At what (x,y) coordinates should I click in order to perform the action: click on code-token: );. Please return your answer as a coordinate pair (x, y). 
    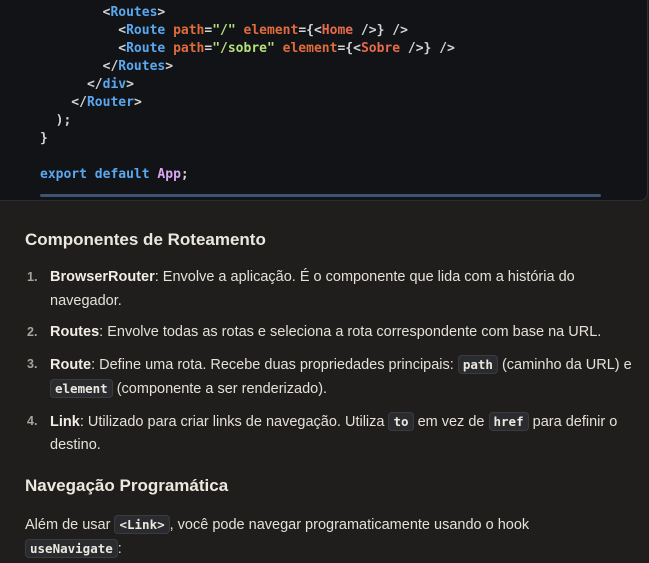
    Looking at the image, I should click on (56, 120).